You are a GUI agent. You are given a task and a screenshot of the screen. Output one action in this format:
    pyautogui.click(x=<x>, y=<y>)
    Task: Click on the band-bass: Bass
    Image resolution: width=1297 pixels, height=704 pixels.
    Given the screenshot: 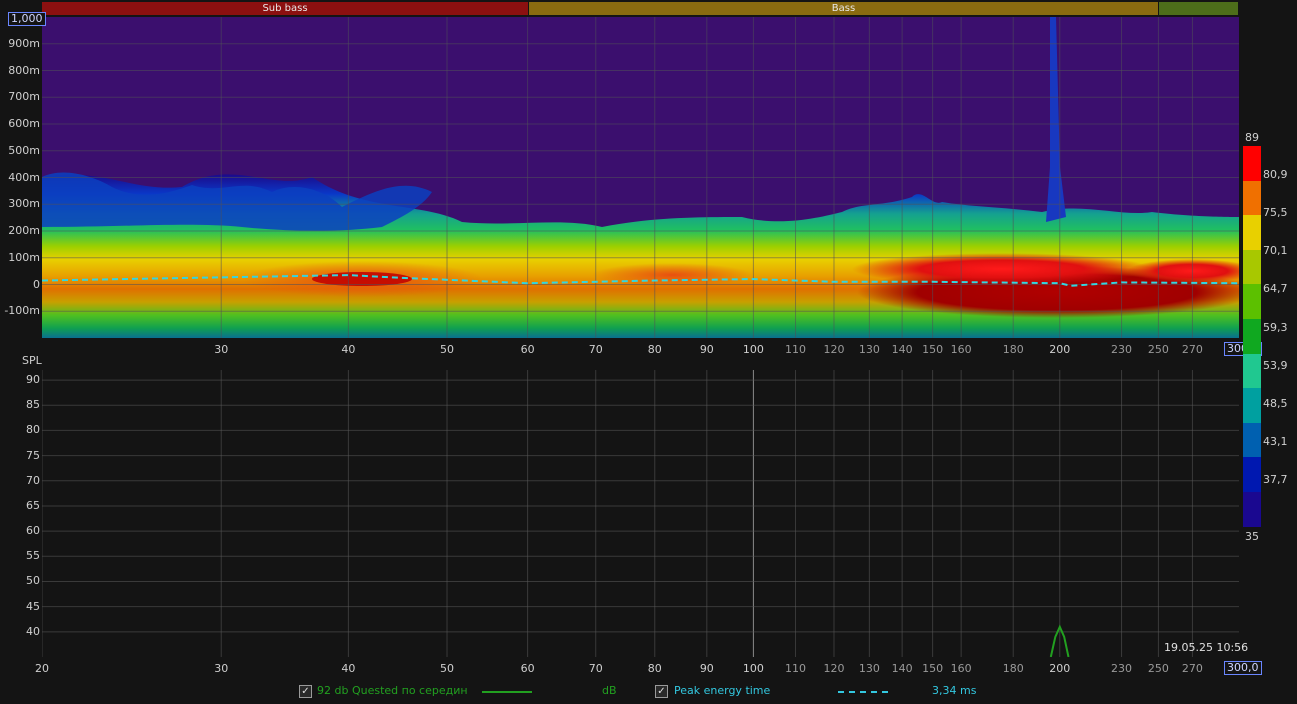 What is the action you would take?
    pyautogui.click(x=843, y=8)
    